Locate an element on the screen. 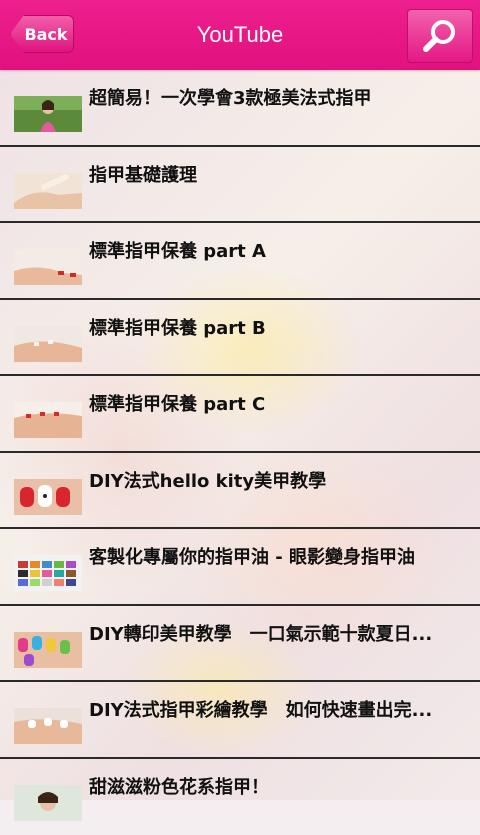  video-title: 指甲基礎護理 is located at coordinates (275, 174).